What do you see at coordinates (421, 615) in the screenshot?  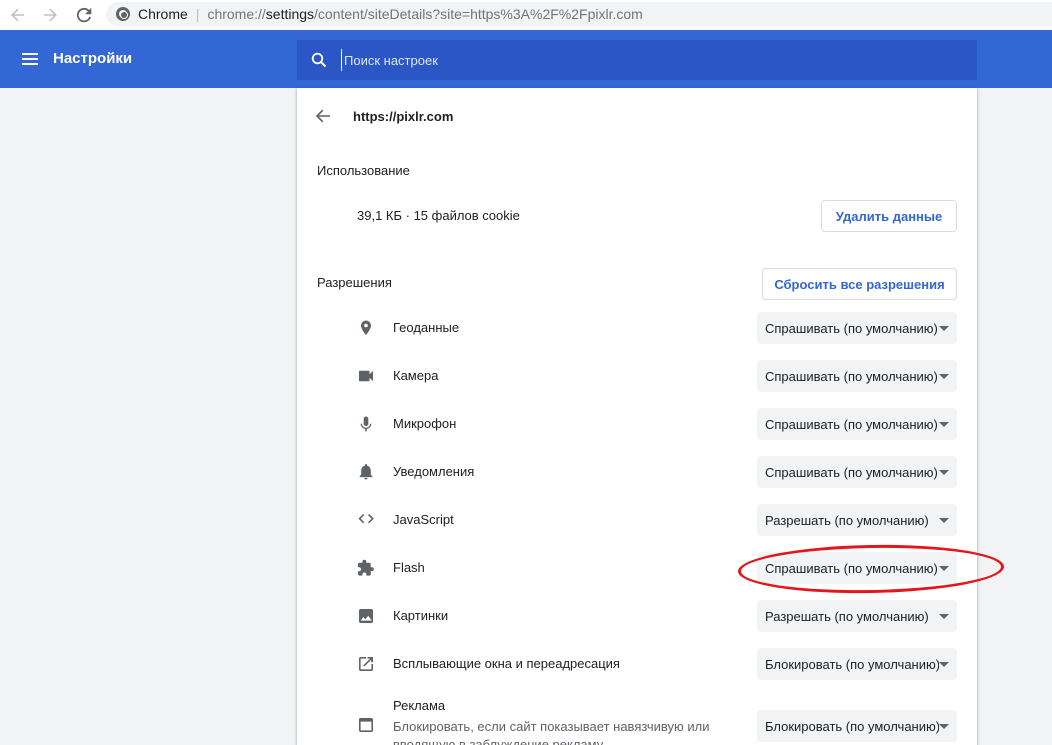 I see `permission-label: Картинки` at bounding box center [421, 615].